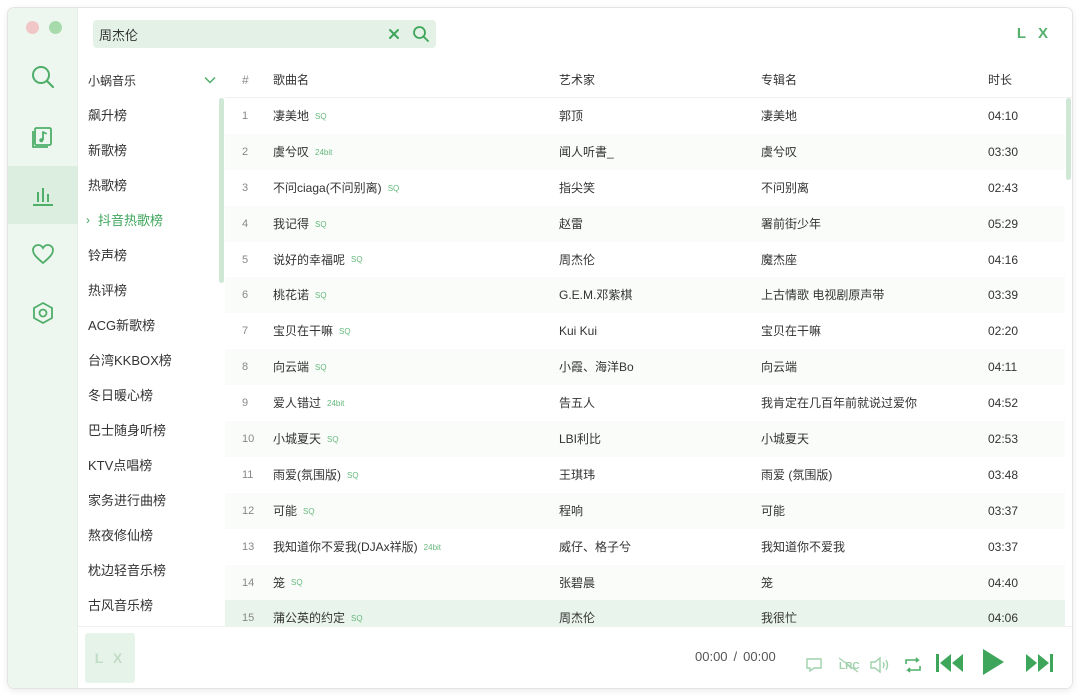 This screenshot has height=696, width=1080. What do you see at coordinates (108, 150) in the screenshot?
I see `leaderboard-item-label: 新歌榜` at bounding box center [108, 150].